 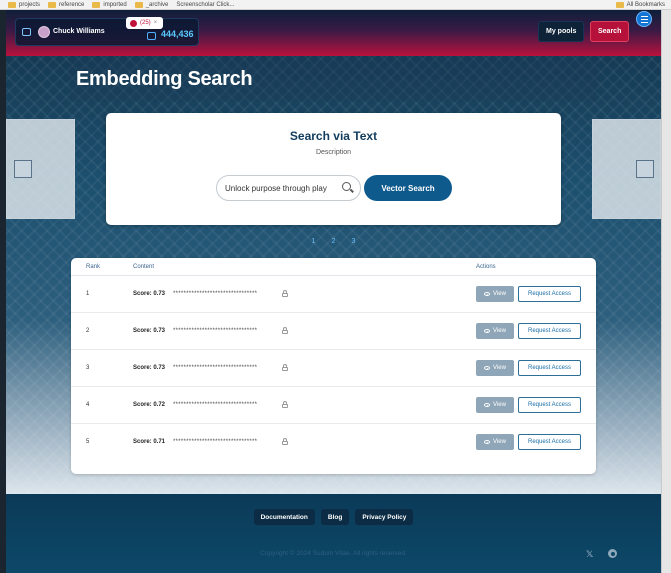 I want to click on table-header: Rank Content Actions, so click(x=333, y=267).